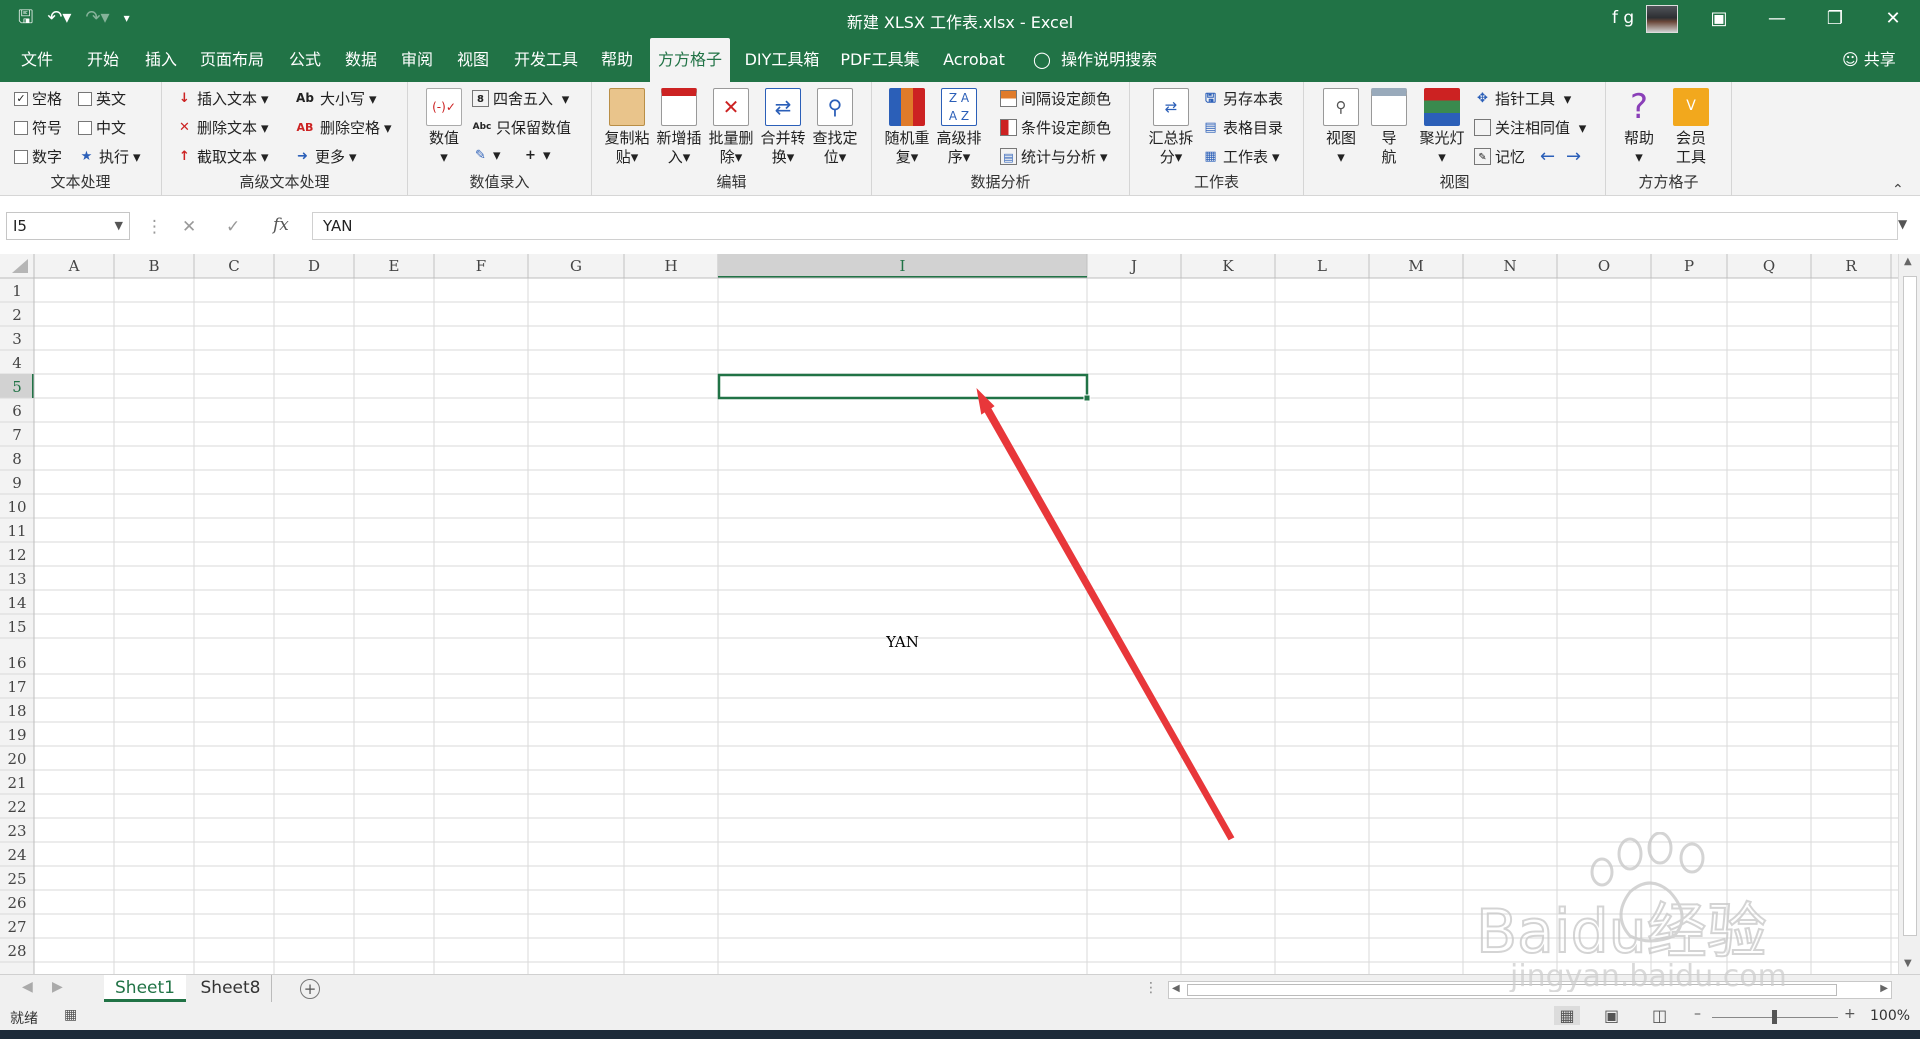 The width and height of the screenshot is (1920, 1039). Describe the element at coordinates (1623, 18) in the screenshot. I see `user-name: f g` at that location.